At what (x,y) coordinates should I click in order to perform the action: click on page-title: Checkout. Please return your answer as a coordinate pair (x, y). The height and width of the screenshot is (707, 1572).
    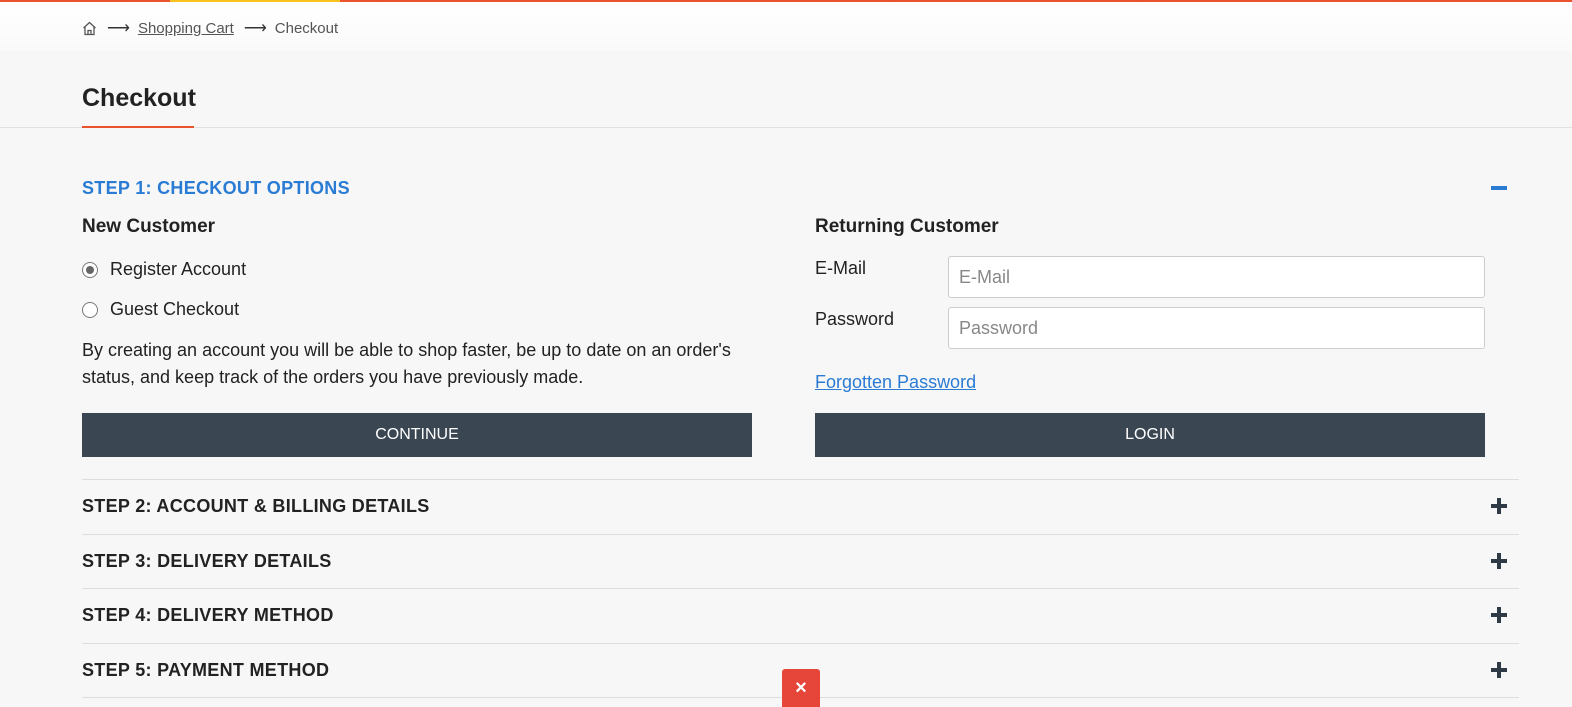
    Looking at the image, I should click on (139, 98).